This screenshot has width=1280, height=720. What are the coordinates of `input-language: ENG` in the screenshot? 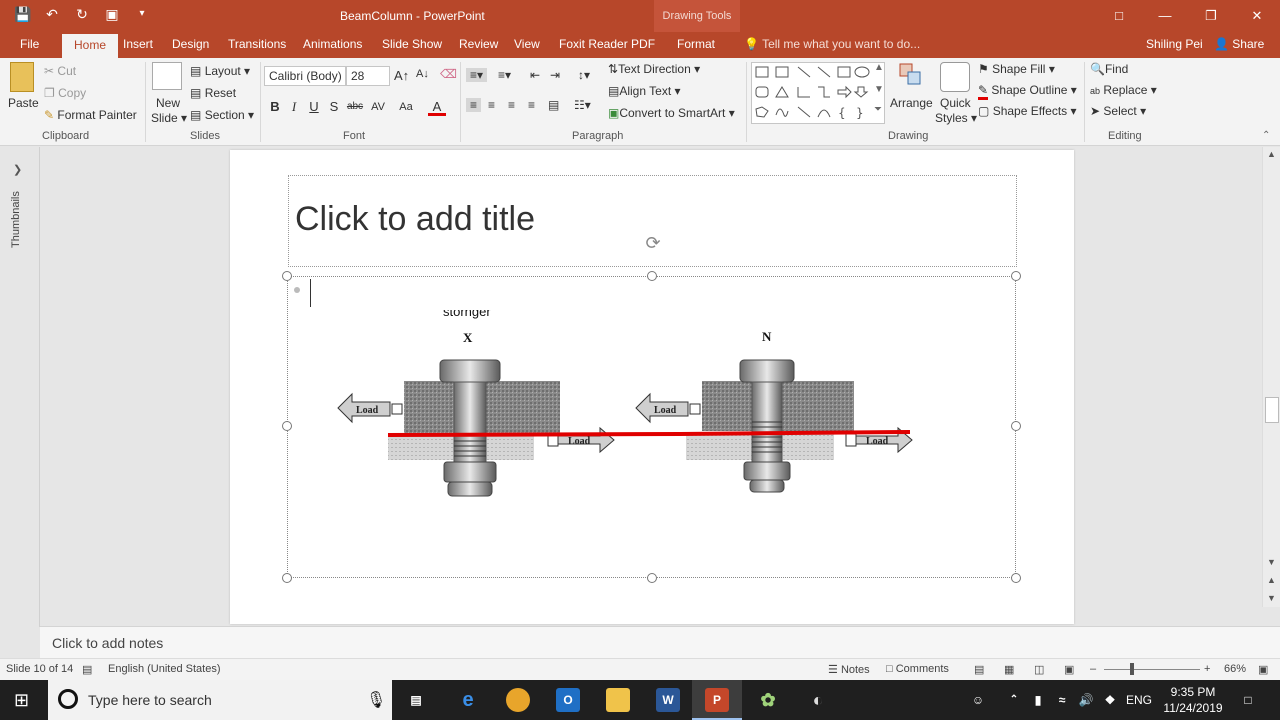 It's located at (1139, 700).